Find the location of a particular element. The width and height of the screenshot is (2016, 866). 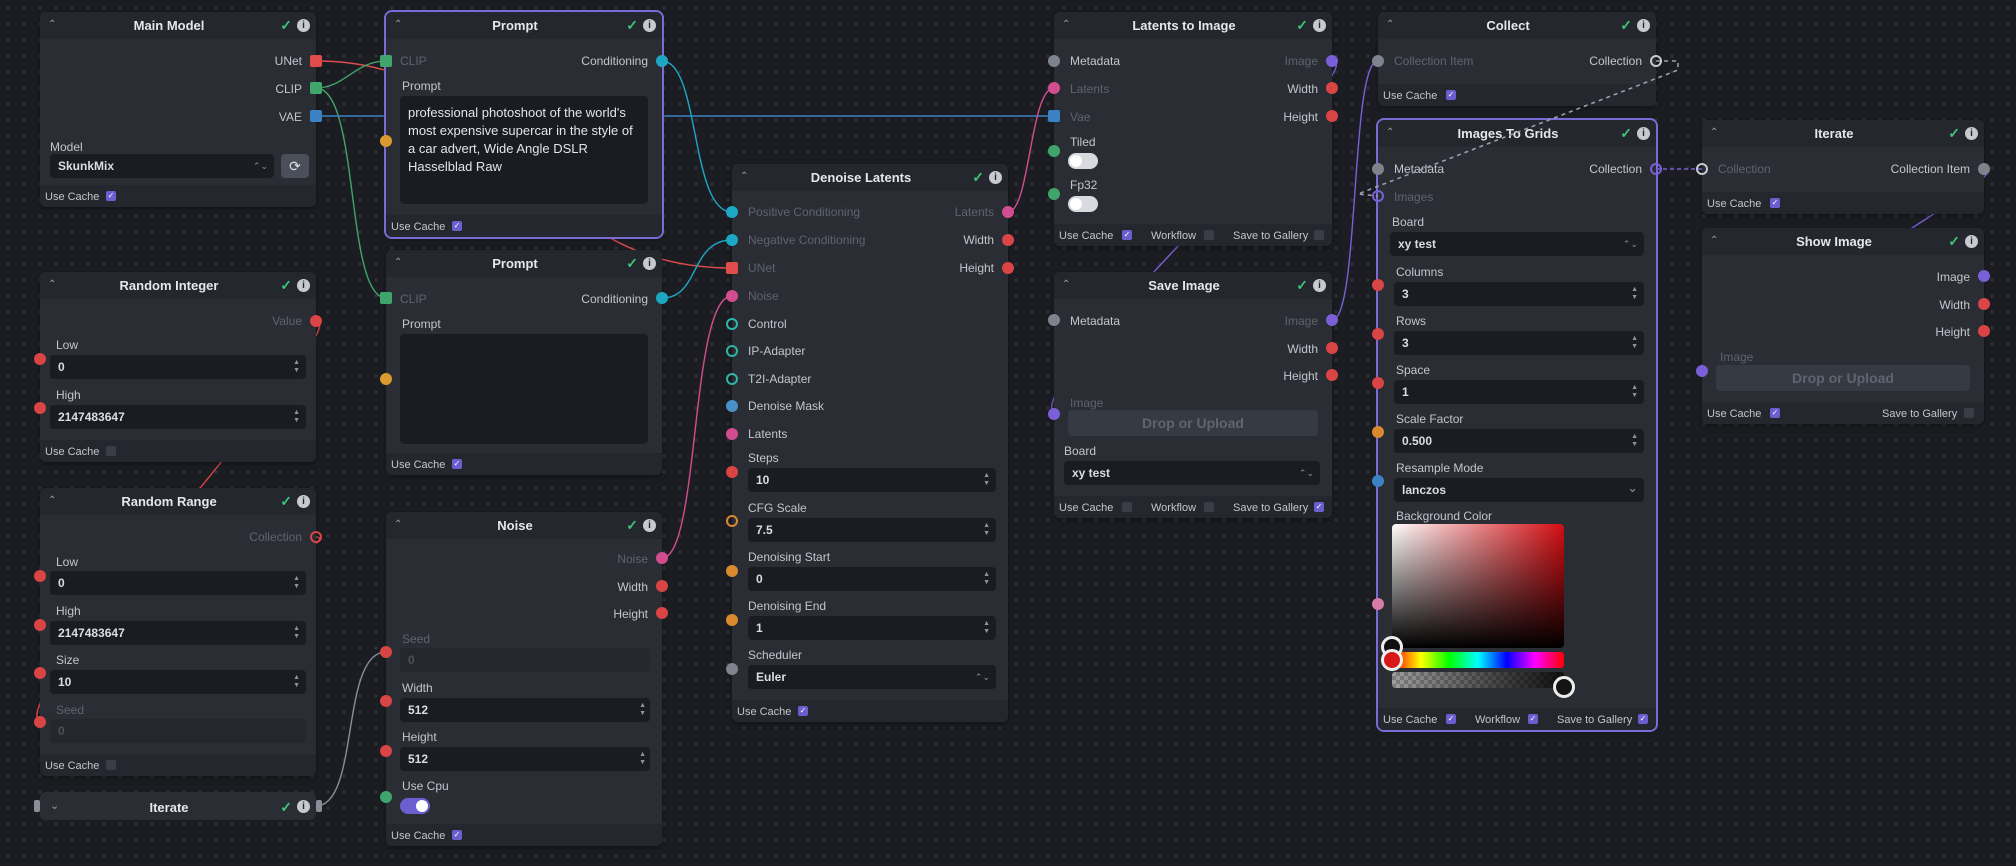

iterate-left-out-handle is located at coordinates (319, 806).